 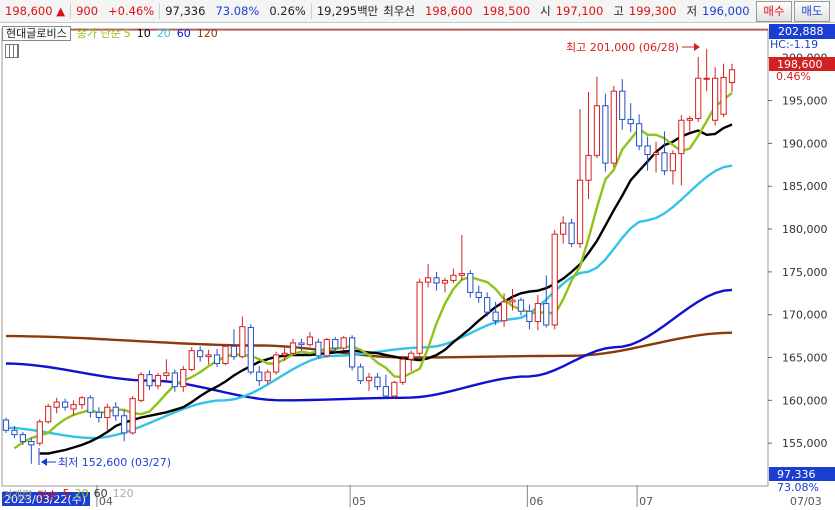 What do you see at coordinates (506, 11) in the screenshot?
I see `best-bid: 198,500` at bounding box center [506, 11].